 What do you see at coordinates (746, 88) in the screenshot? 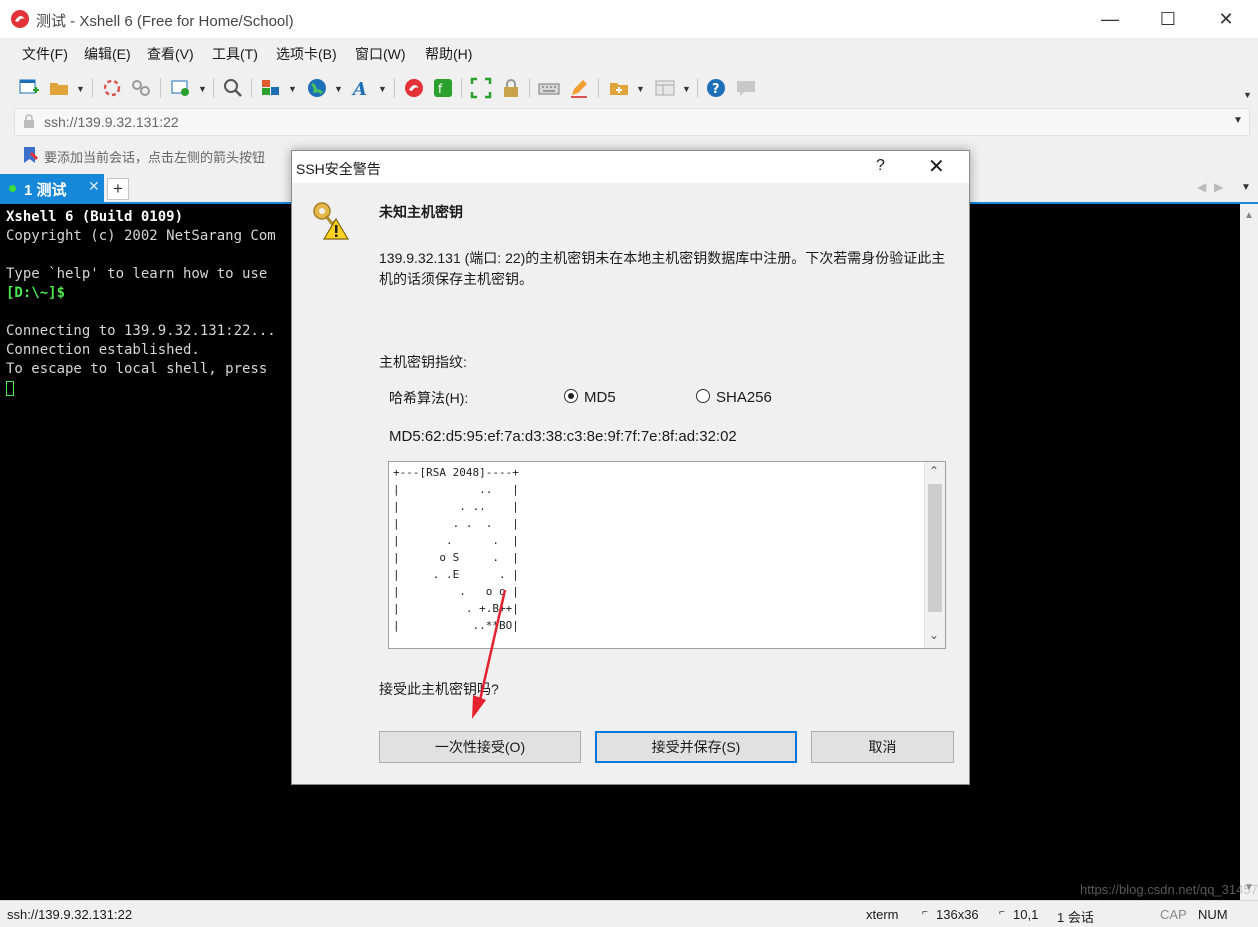
I see `chat-icon` at bounding box center [746, 88].